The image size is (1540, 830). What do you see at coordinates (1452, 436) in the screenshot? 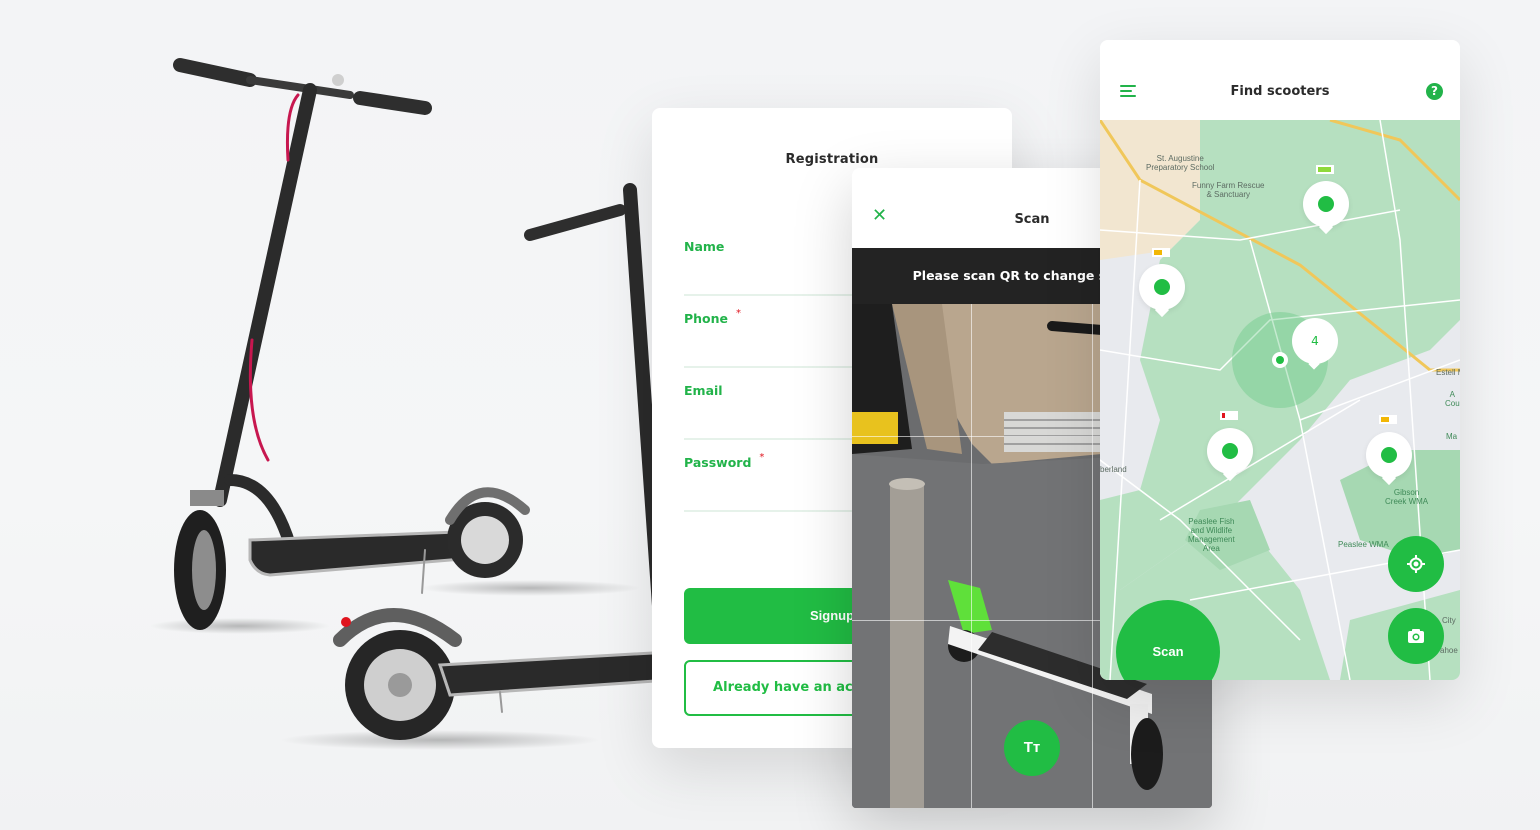
I see `map-place-label: Ma` at bounding box center [1452, 436].